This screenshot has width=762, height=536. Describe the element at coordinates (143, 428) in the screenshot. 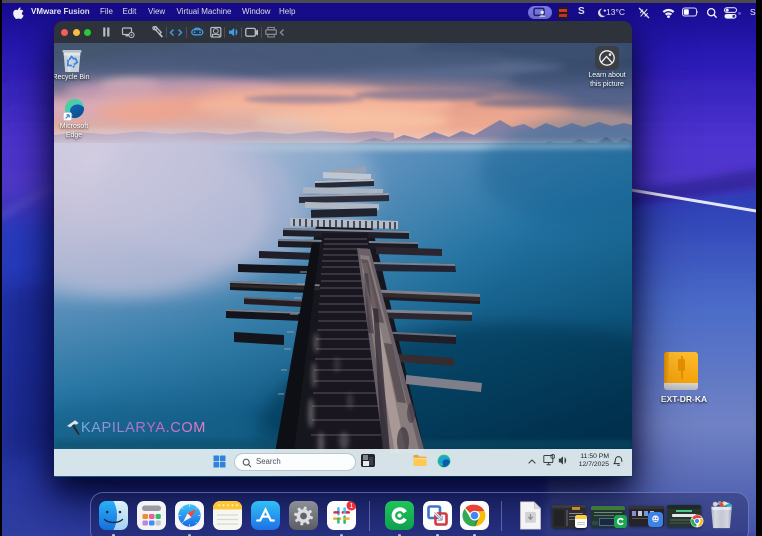

I see `svg-text: KAPILARYA.COM` at that location.